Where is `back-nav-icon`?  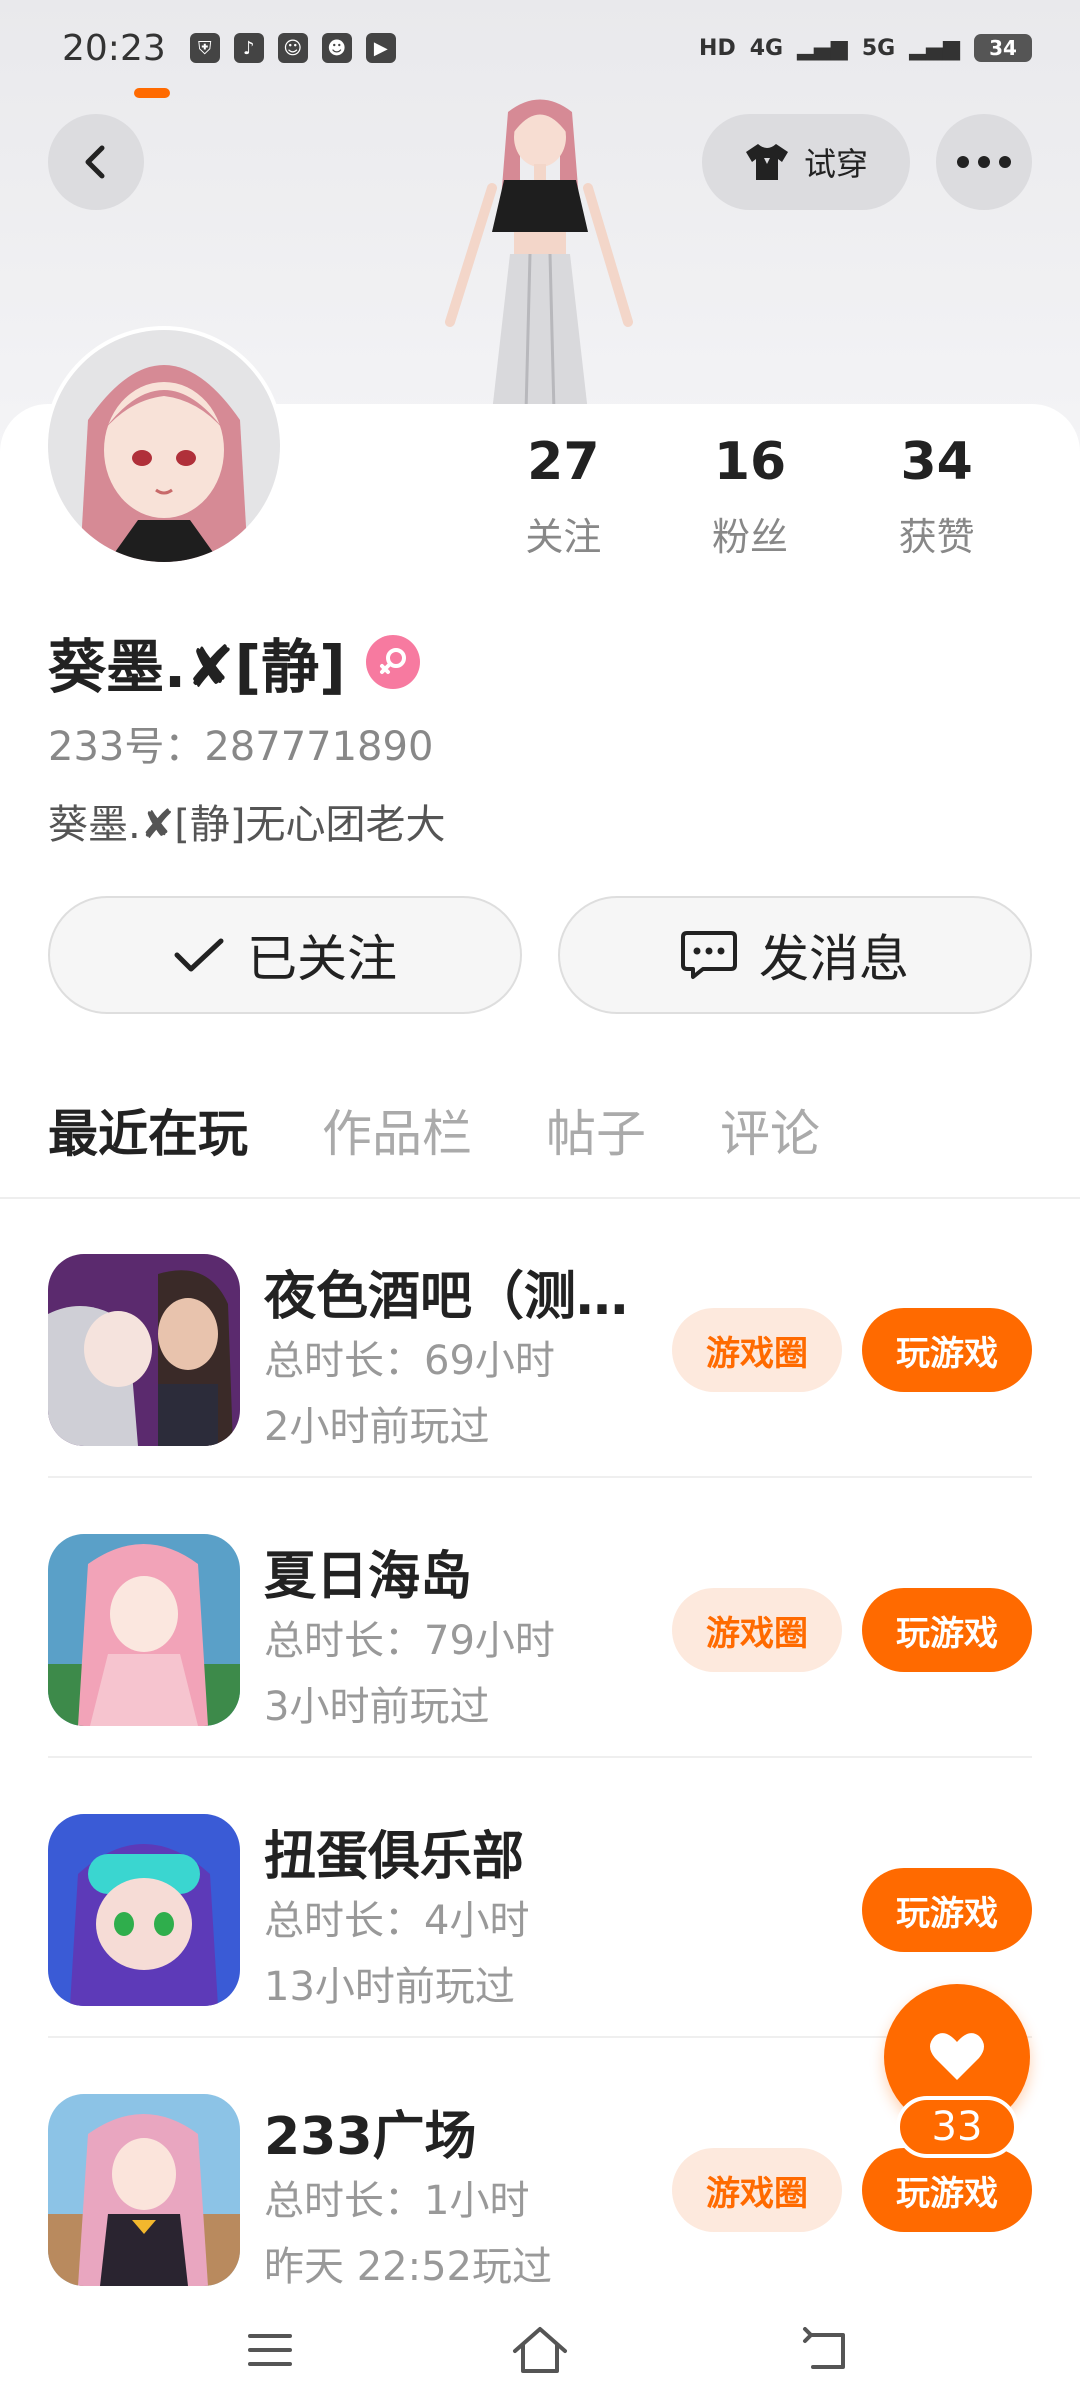
back-nav-icon is located at coordinates (826, 2350).